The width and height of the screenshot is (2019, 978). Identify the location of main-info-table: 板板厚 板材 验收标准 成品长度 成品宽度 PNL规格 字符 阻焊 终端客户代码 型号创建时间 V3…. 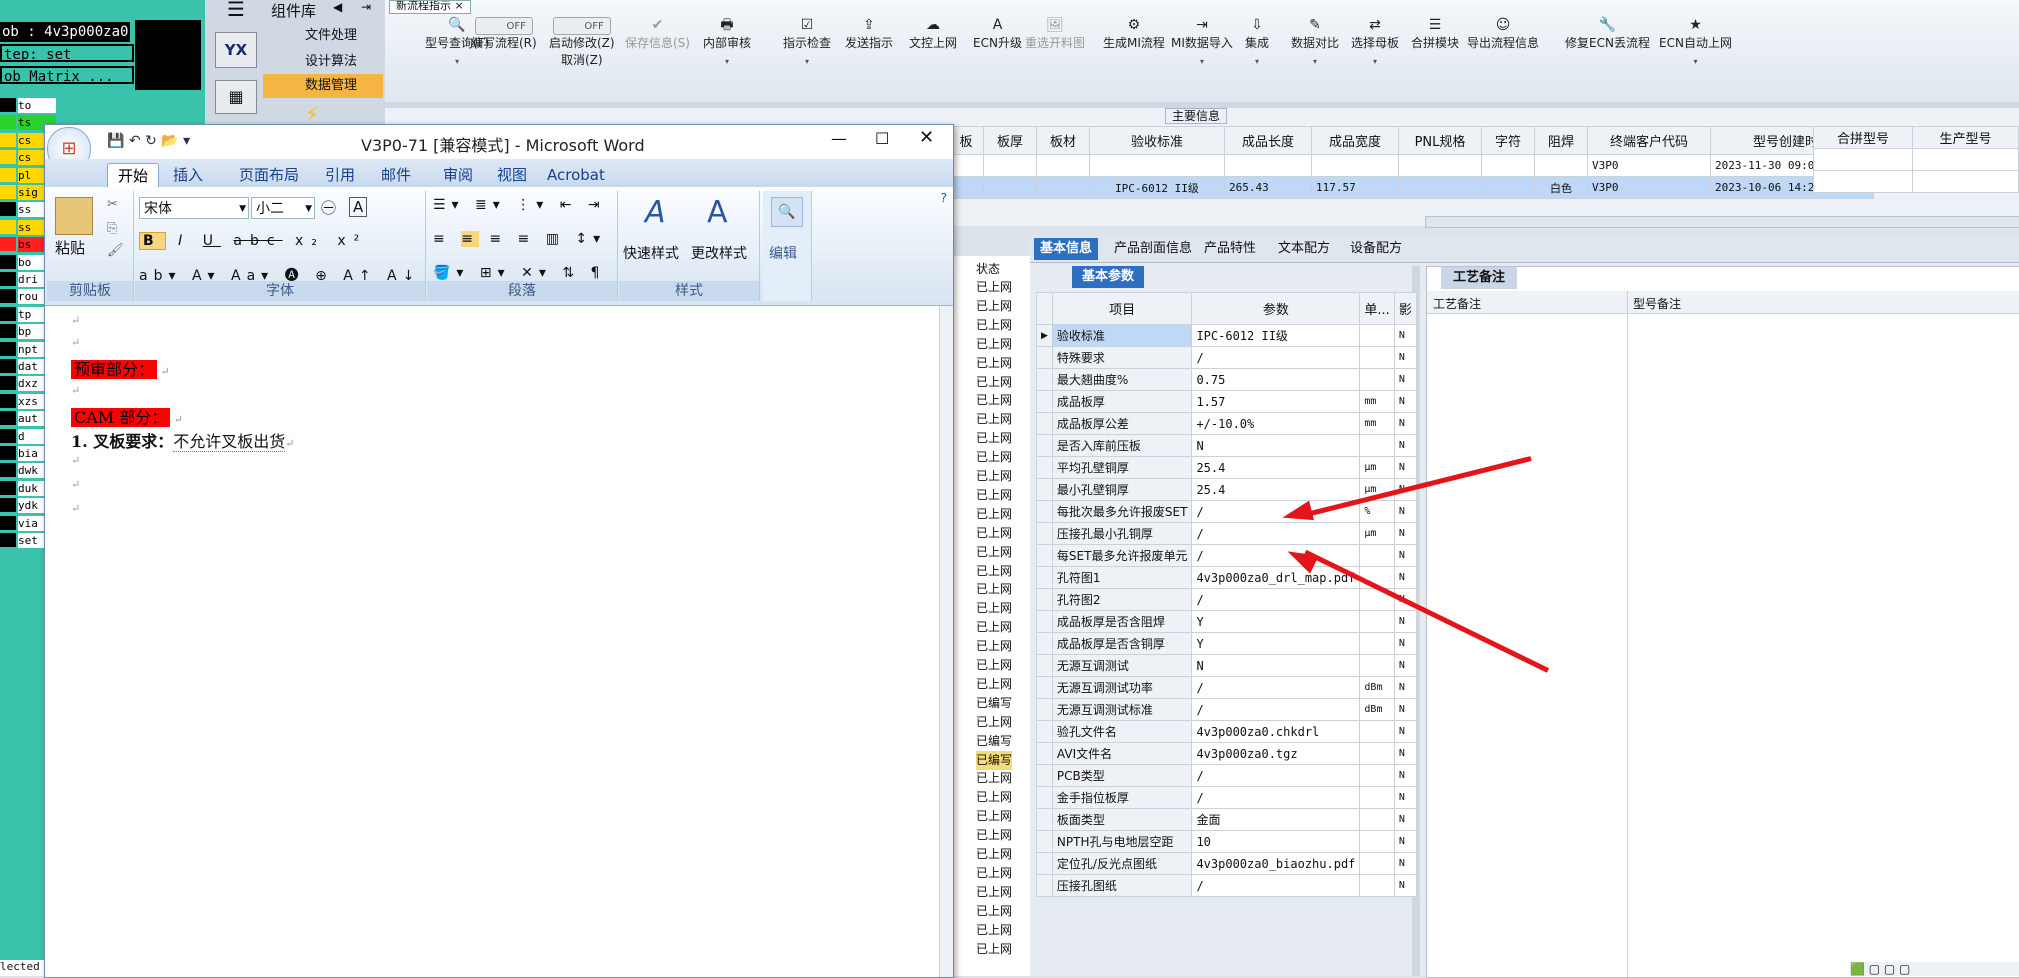
(1411, 162).